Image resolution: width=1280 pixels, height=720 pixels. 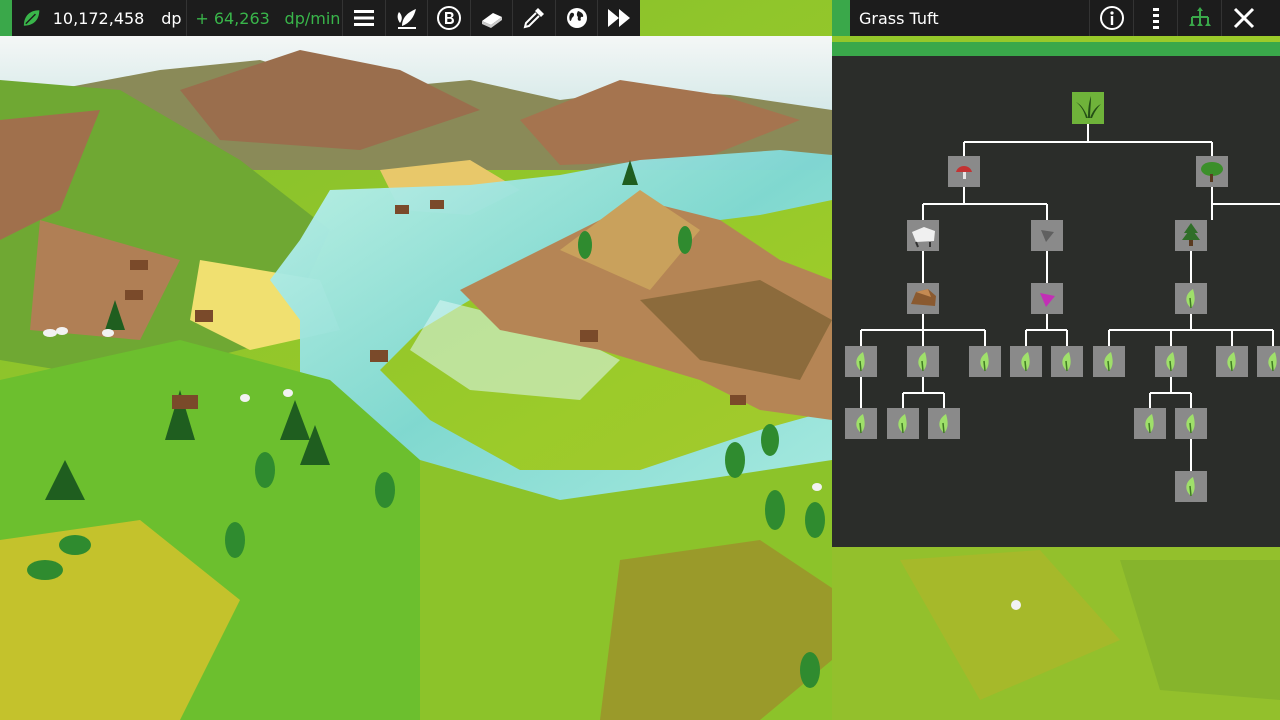 I want to click on dp-rate-unit-label: dp/min, so click(x=312, y=18).